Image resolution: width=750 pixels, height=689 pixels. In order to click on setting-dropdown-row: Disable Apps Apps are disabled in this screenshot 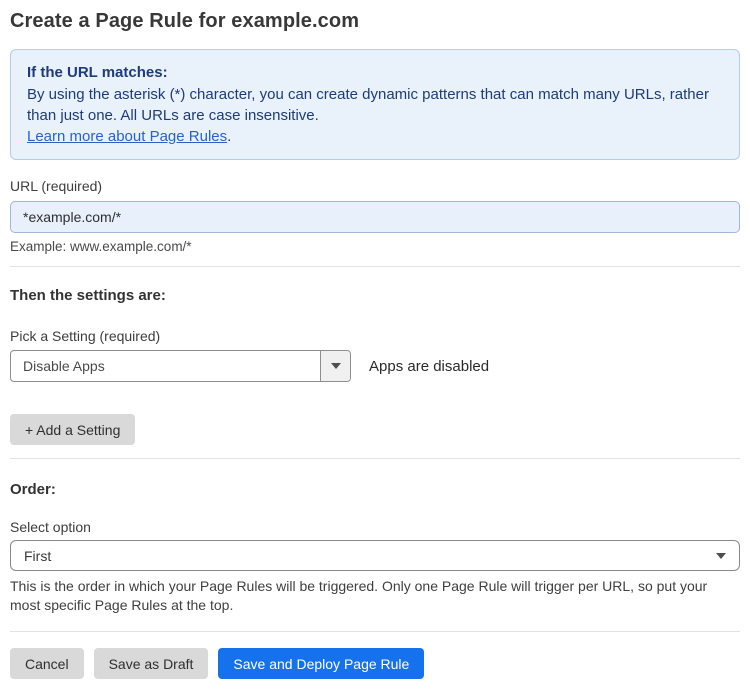, I will do `click(375, 366)`.